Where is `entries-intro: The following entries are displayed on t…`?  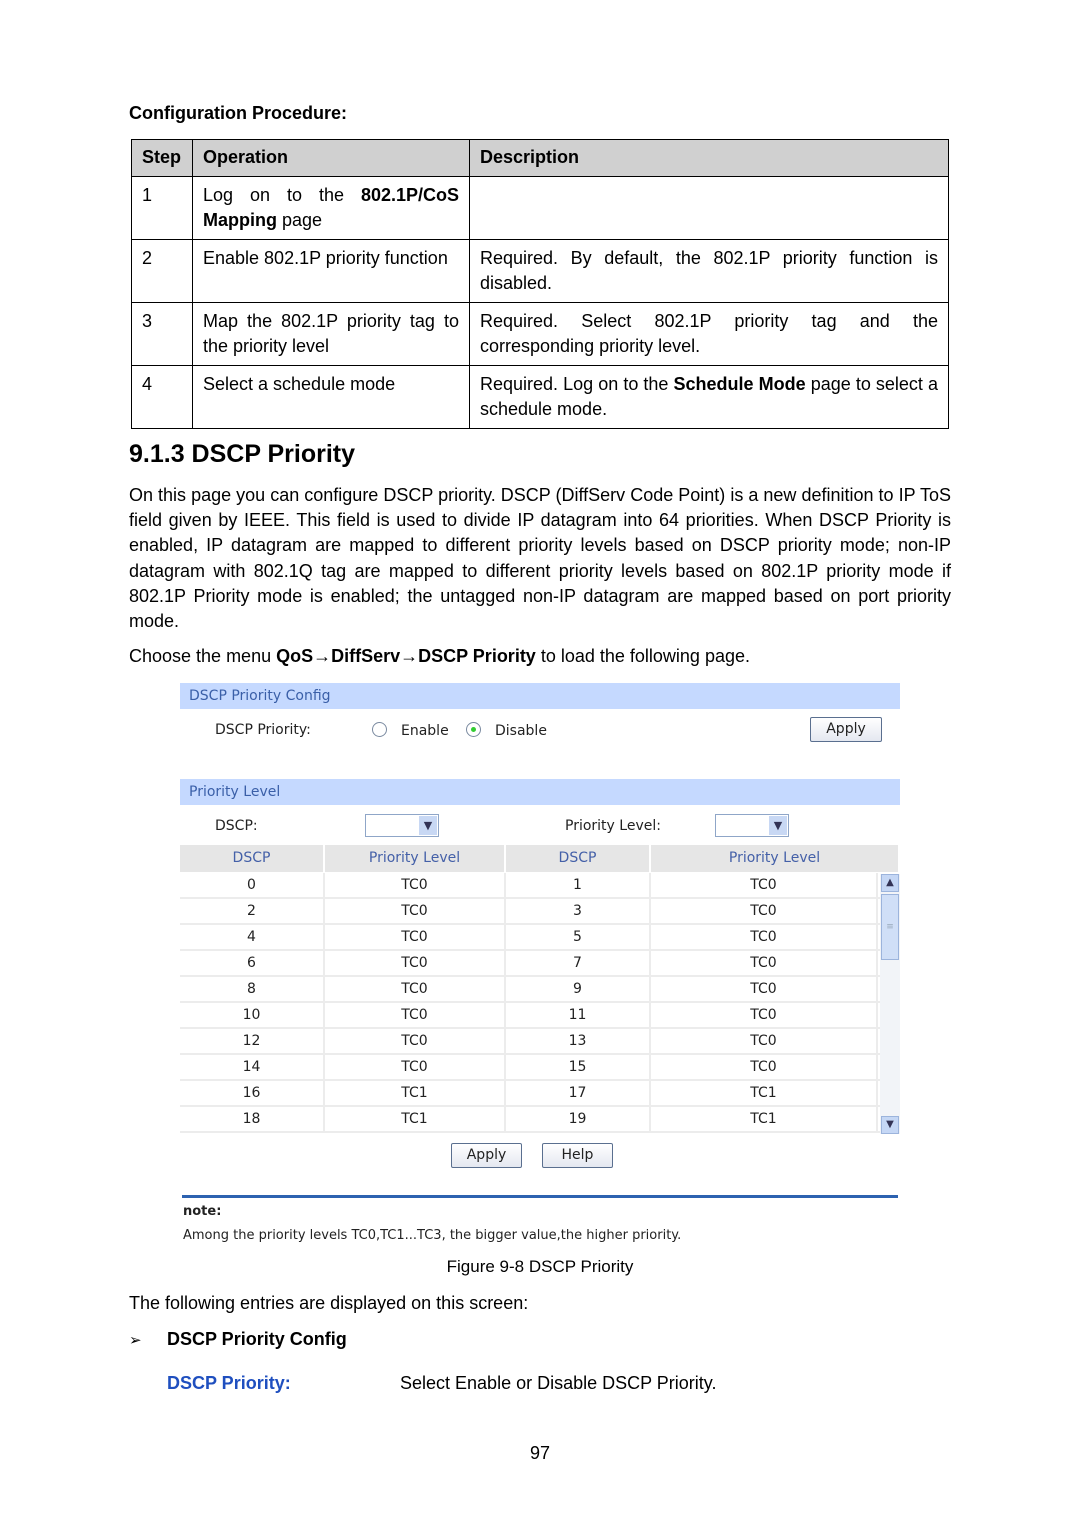 entries-intro: The following entries are displayed on t… is located at coordinates (329, 1303).